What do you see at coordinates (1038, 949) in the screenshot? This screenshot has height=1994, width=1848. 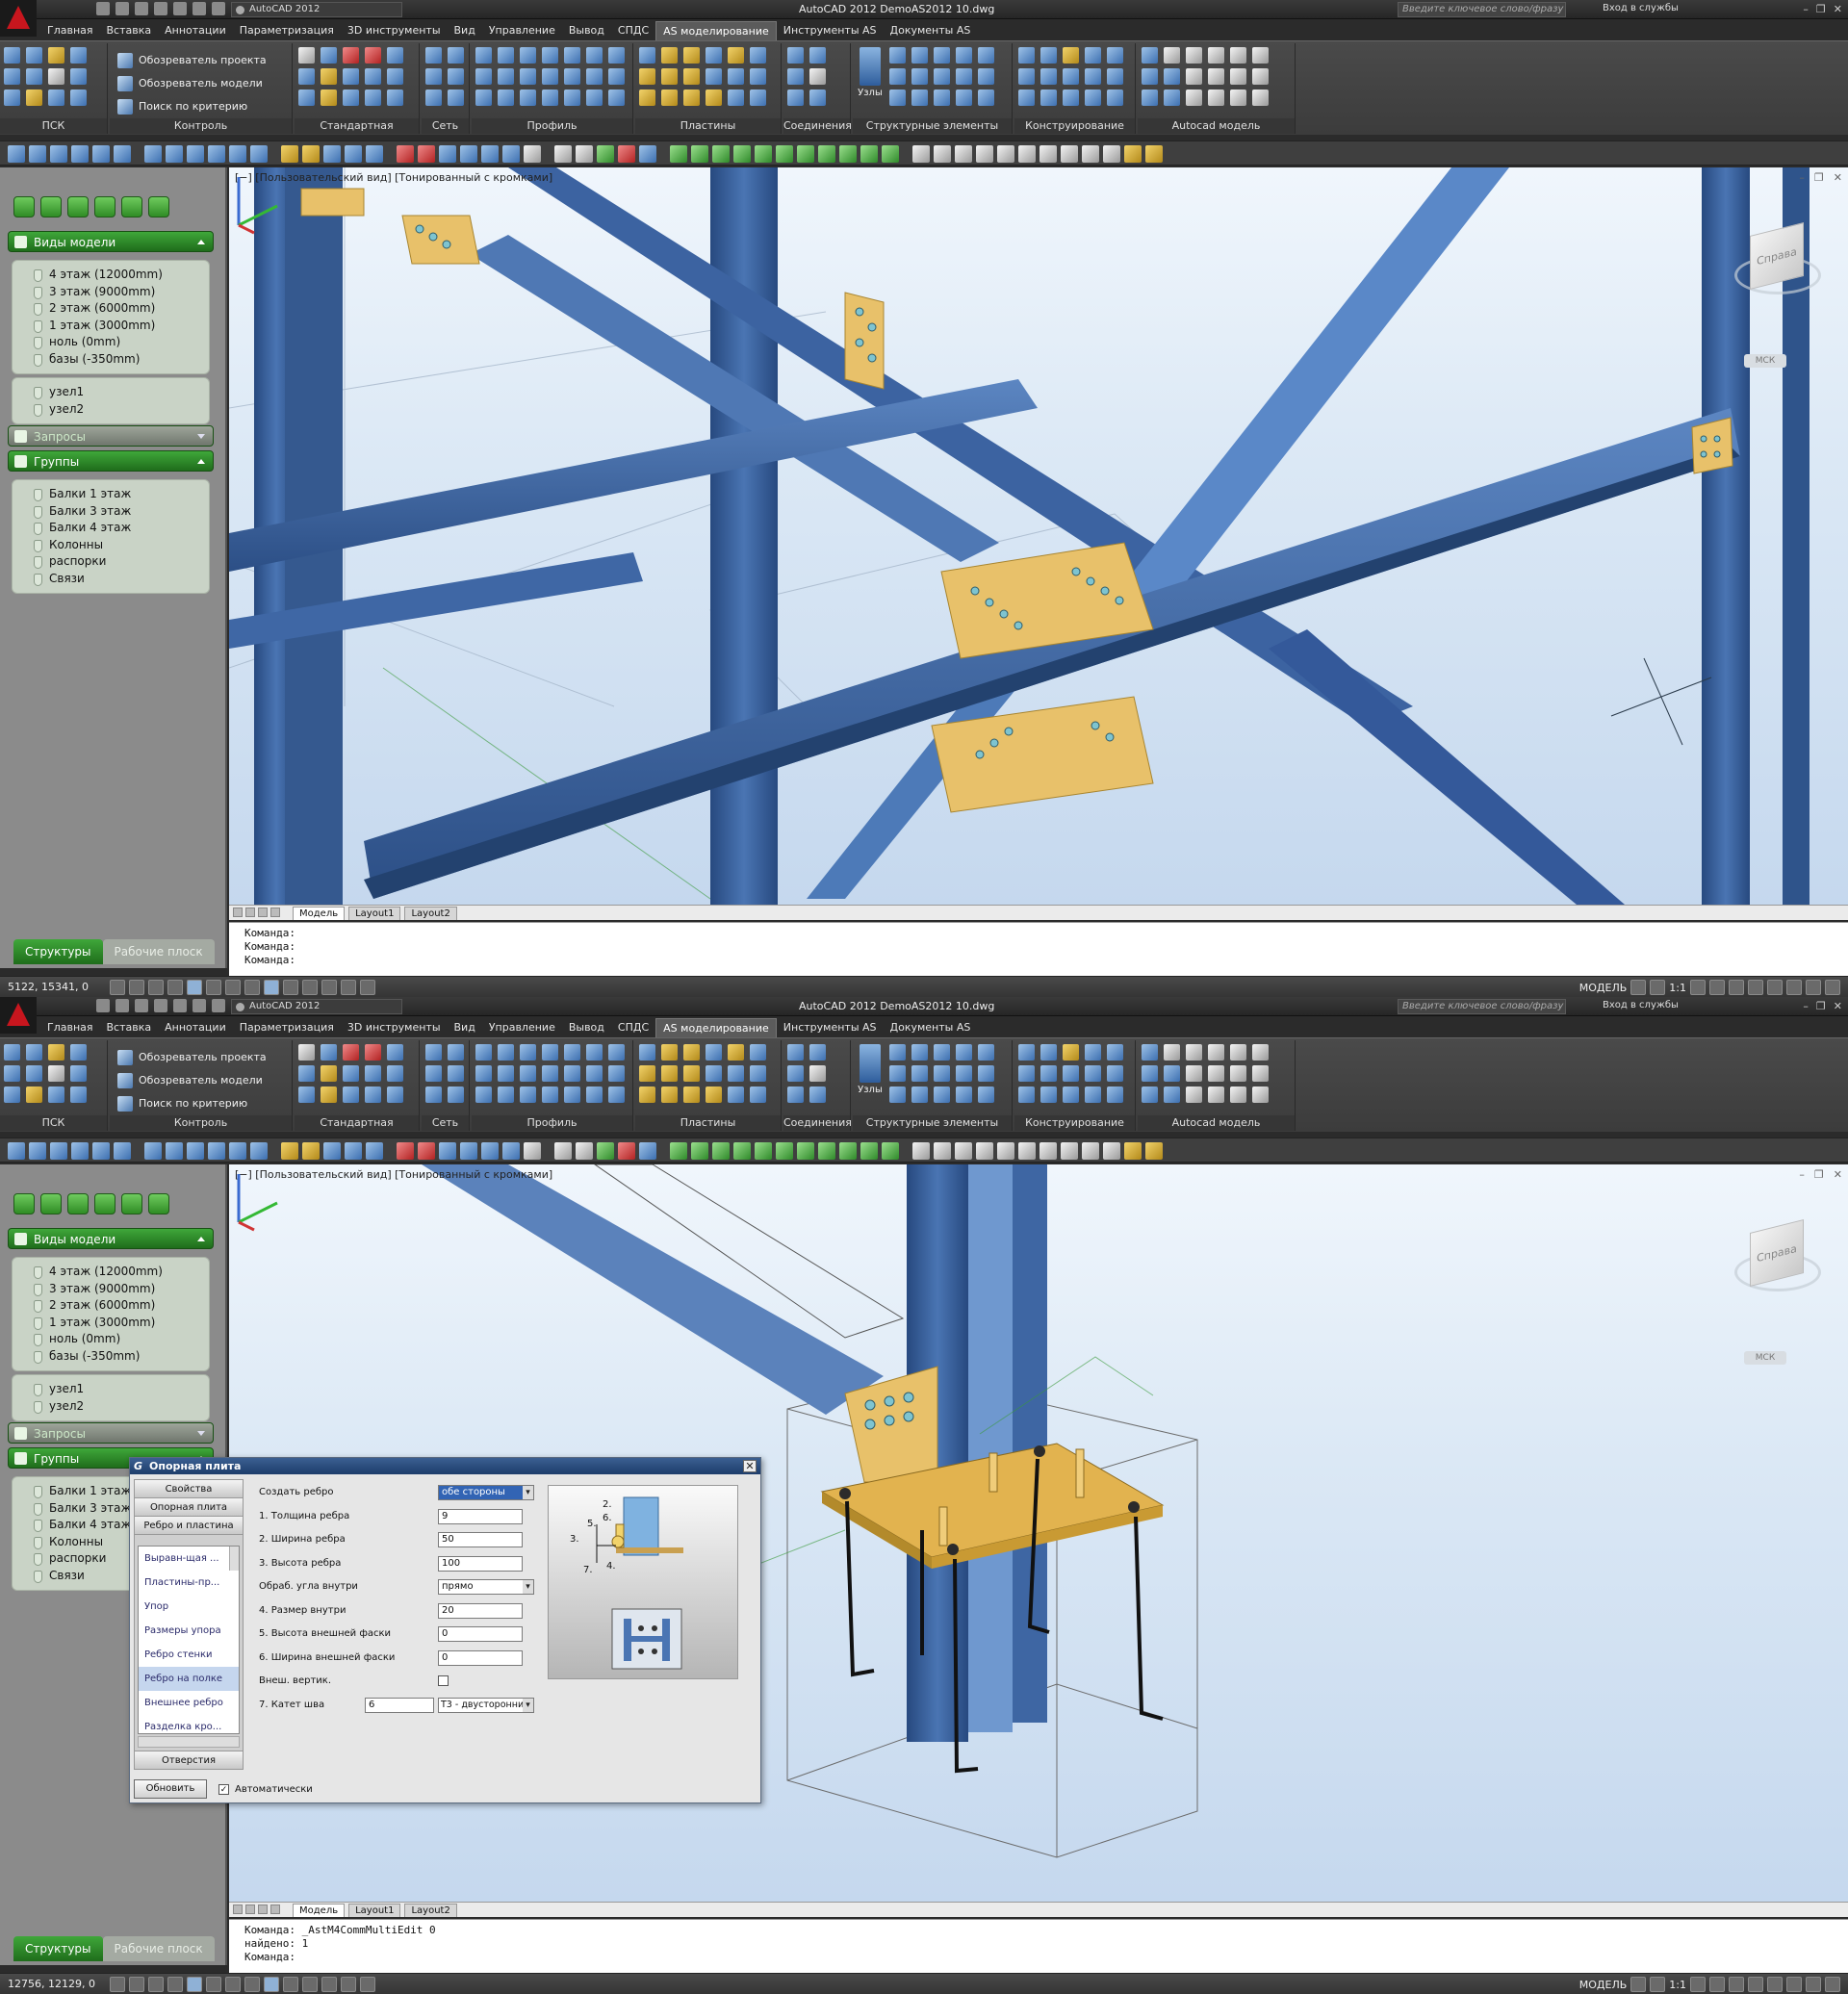 I see `command-line: Команда: Команда: Команда:` at bounding box center [1038, 949].